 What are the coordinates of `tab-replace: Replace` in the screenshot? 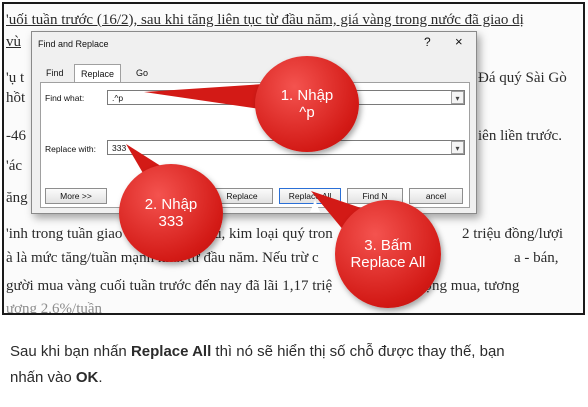 It's located at (98, 73).